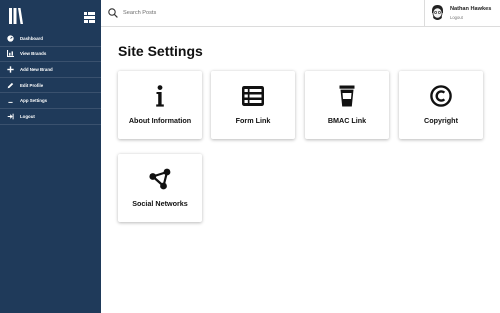 The width and height of the screenshot is (500, 313). I want to click on user-name: Nathan Hawkes, so click(471, 9).